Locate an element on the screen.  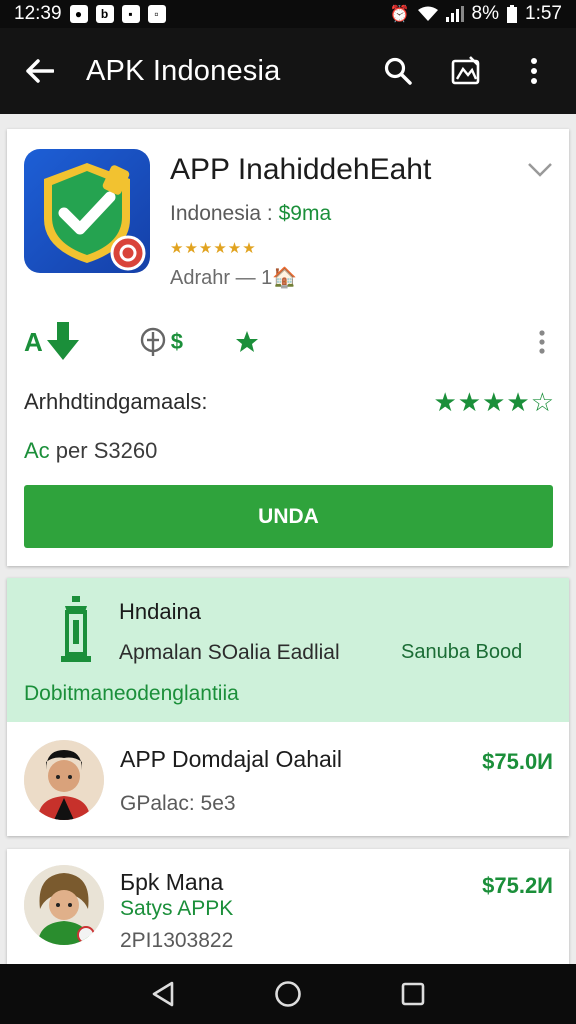
gallery-button is located at coordinates (466, 71).